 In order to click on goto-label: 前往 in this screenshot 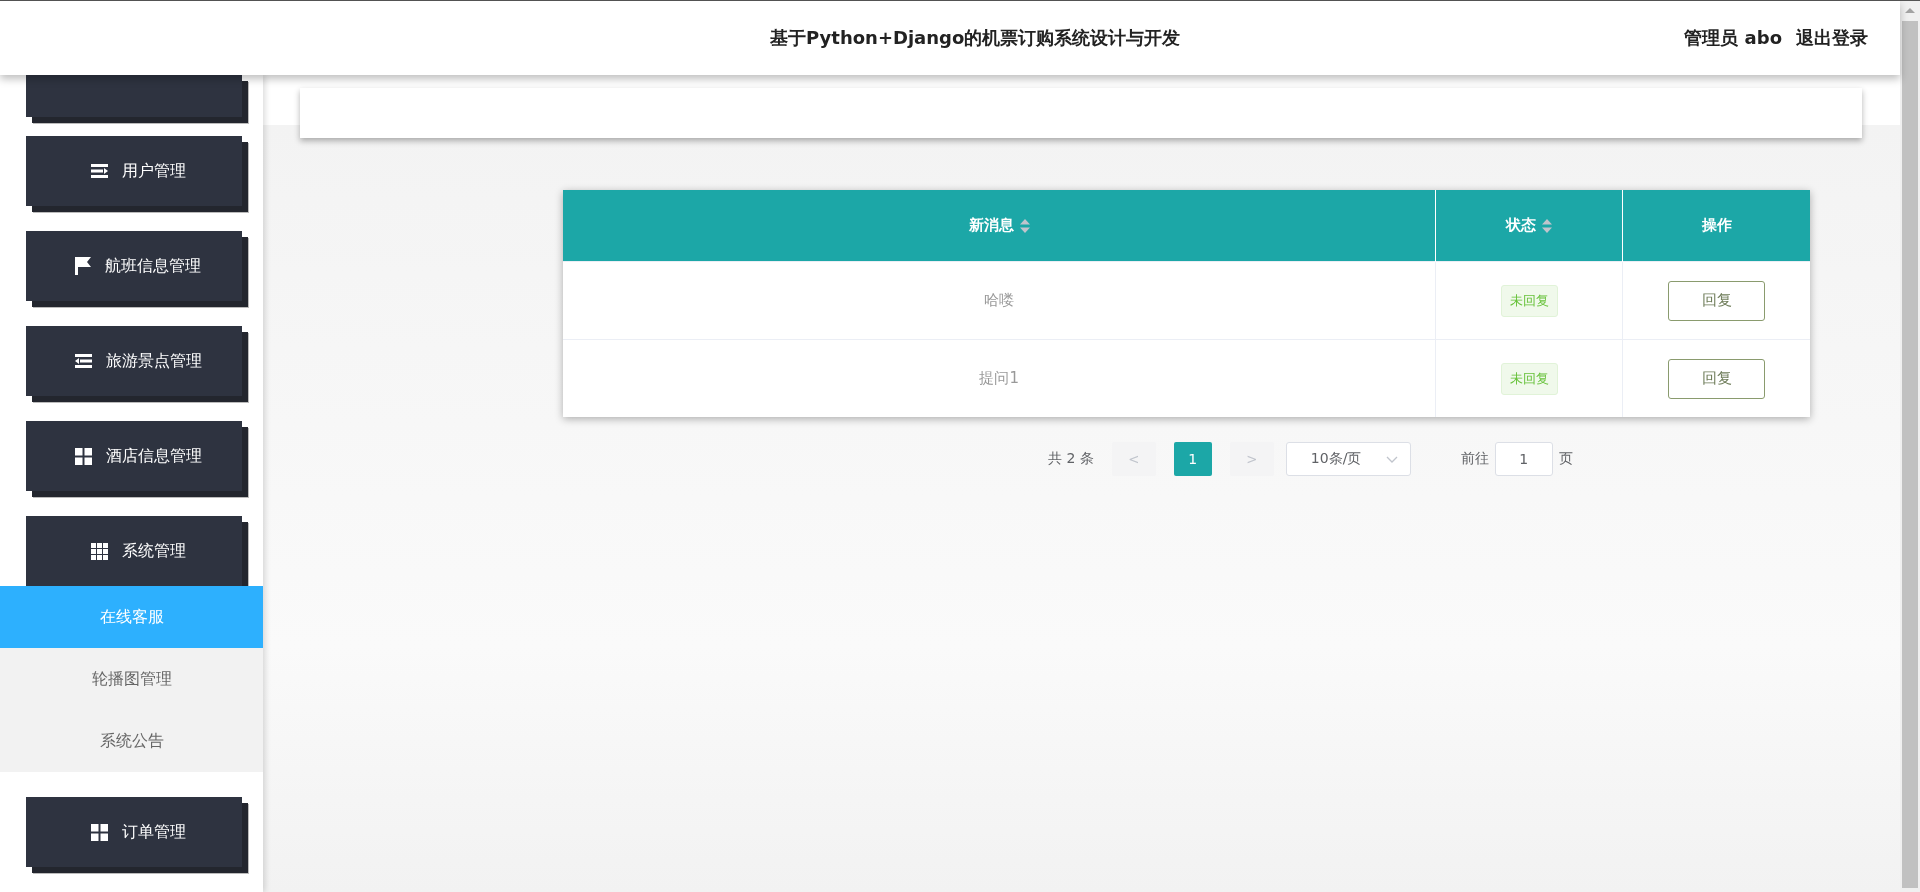, I will do `click(1474, 459)`.